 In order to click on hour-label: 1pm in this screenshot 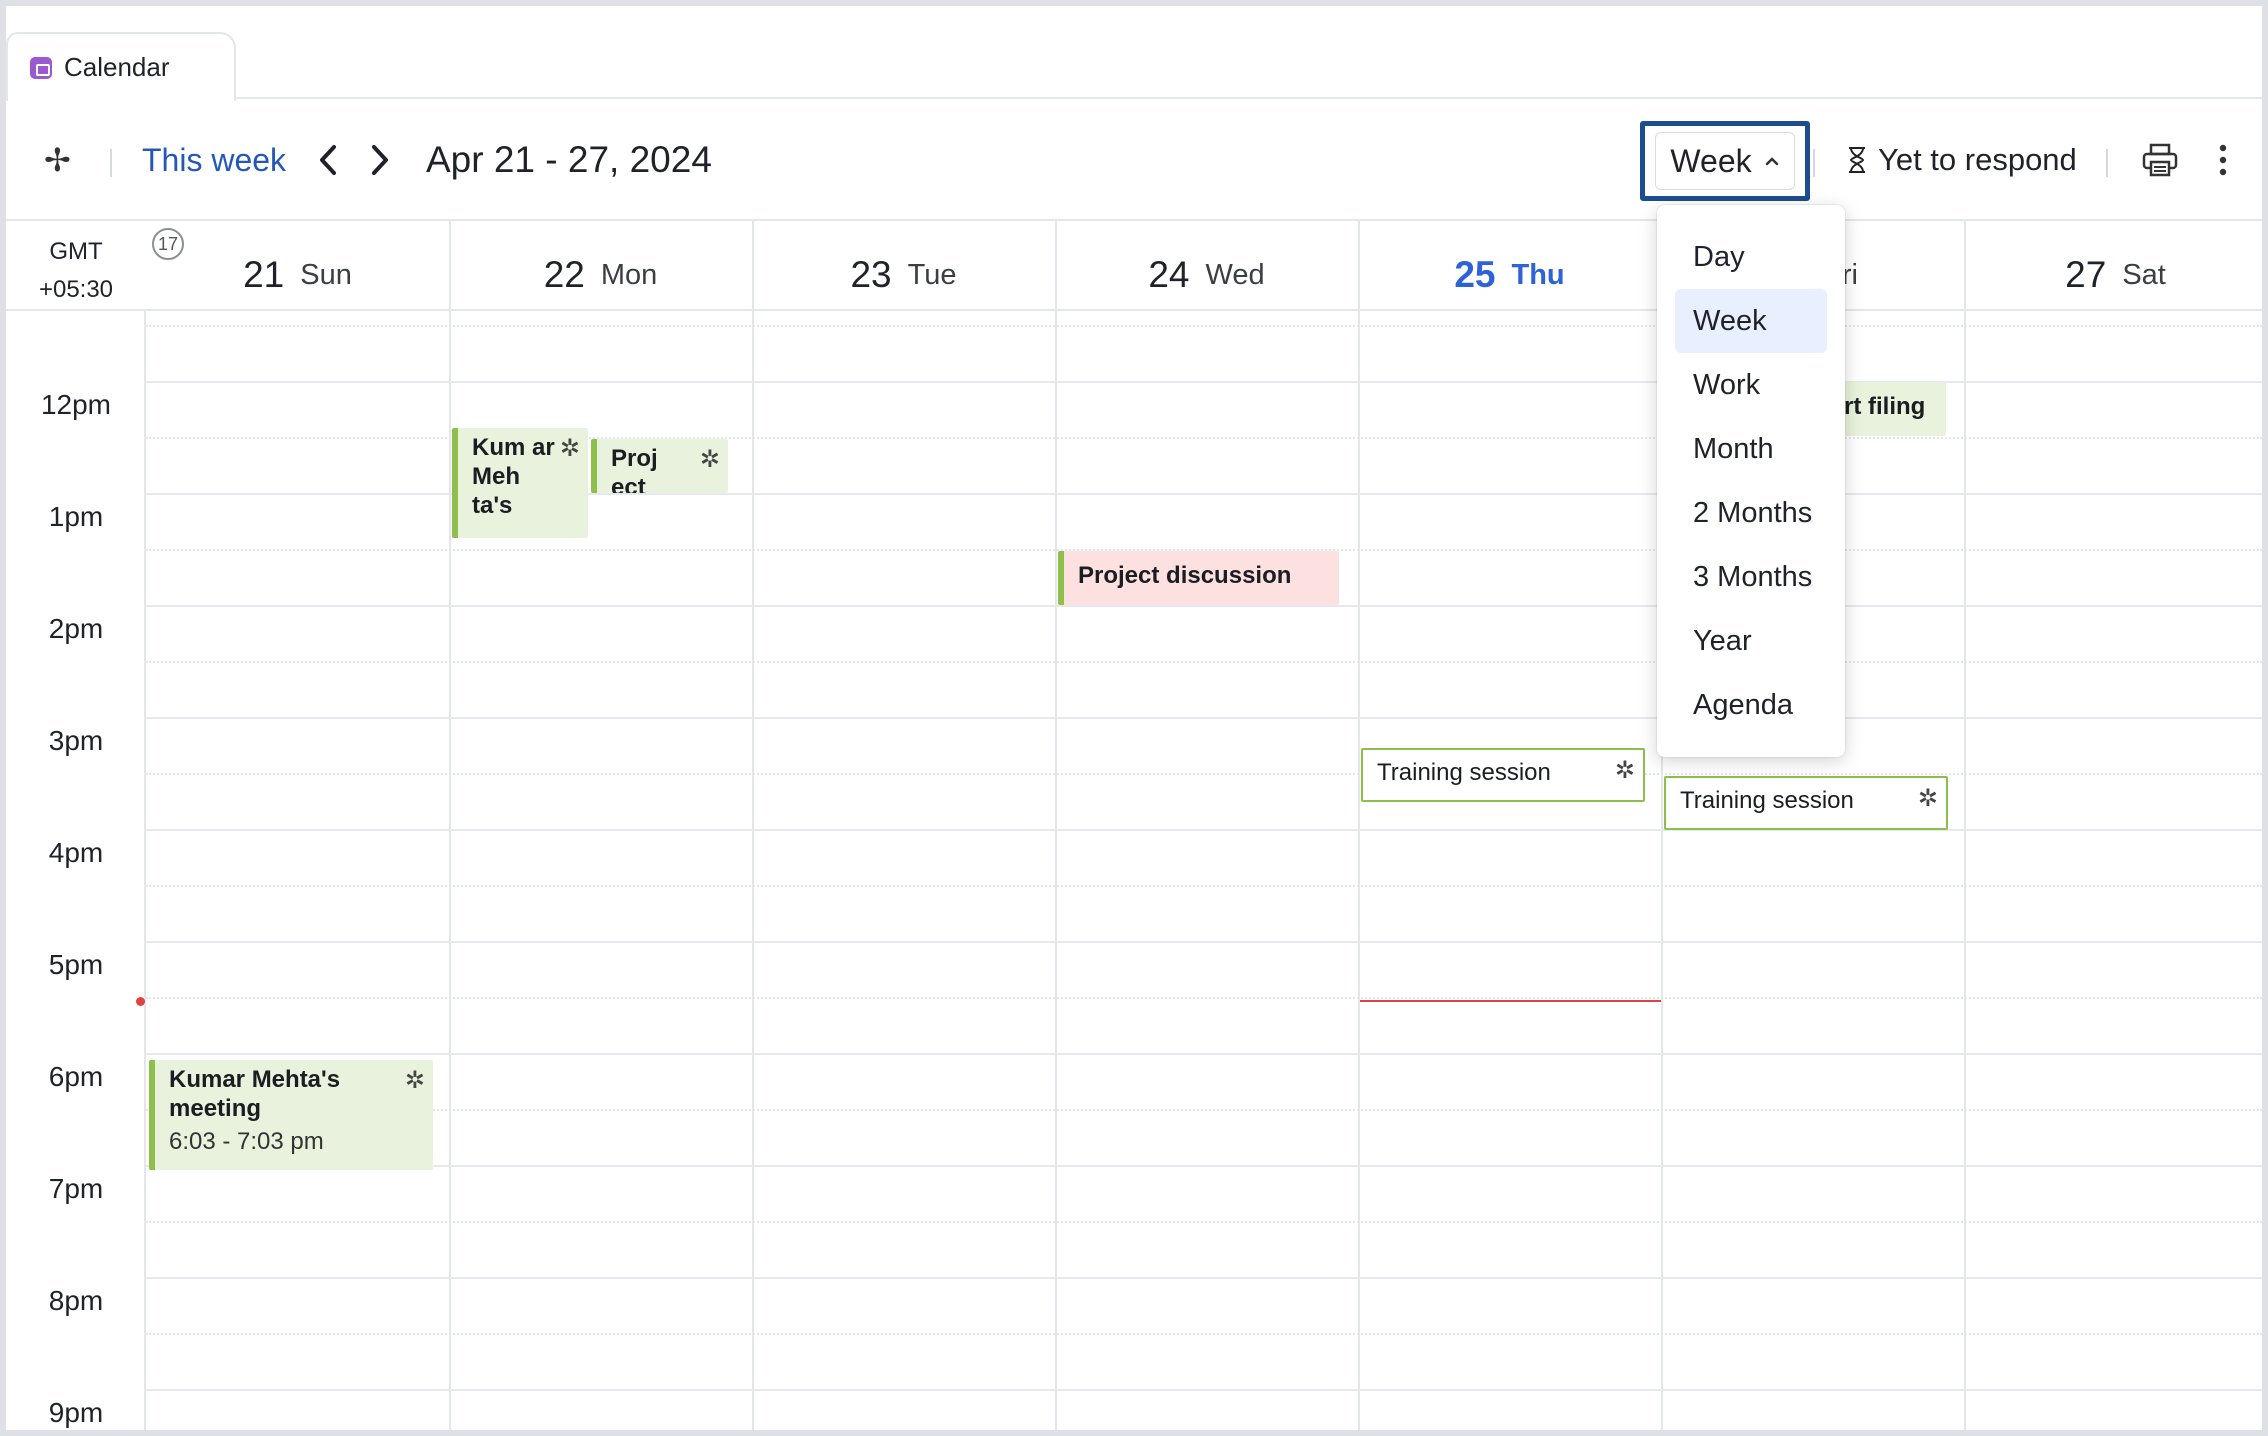, I will do `click(76, 516)`.